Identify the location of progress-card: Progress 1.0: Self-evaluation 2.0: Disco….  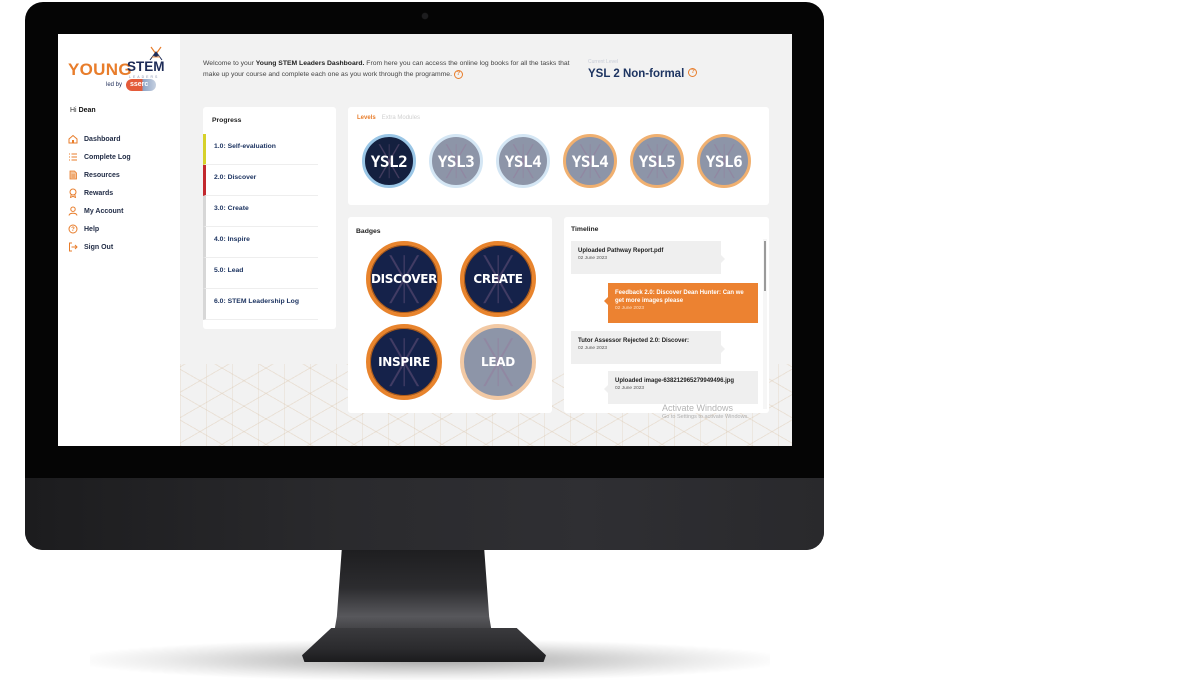
(269, 218).